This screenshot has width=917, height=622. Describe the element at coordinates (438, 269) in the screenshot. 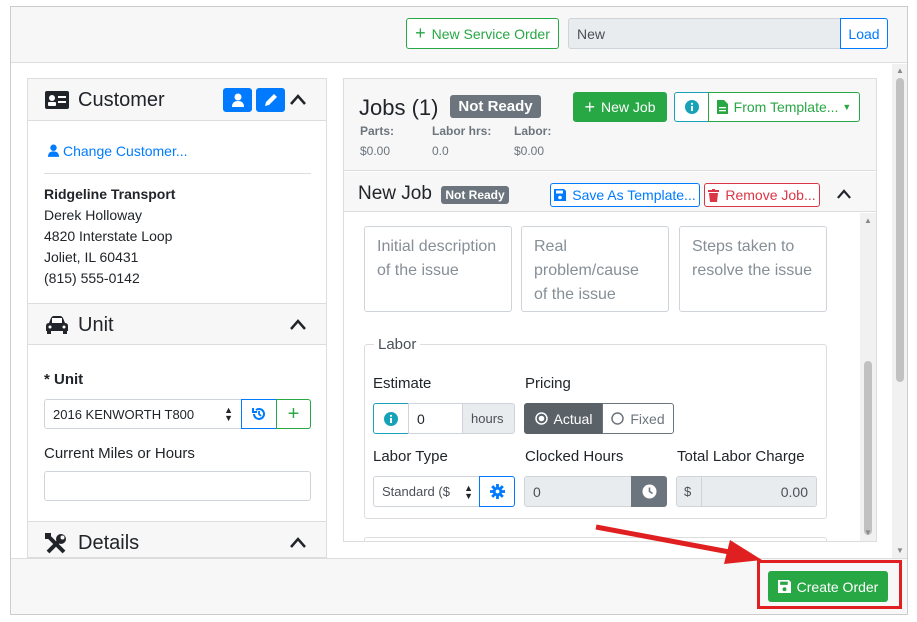

I see `complaint-textarea: Initial description of the issue` at that location.